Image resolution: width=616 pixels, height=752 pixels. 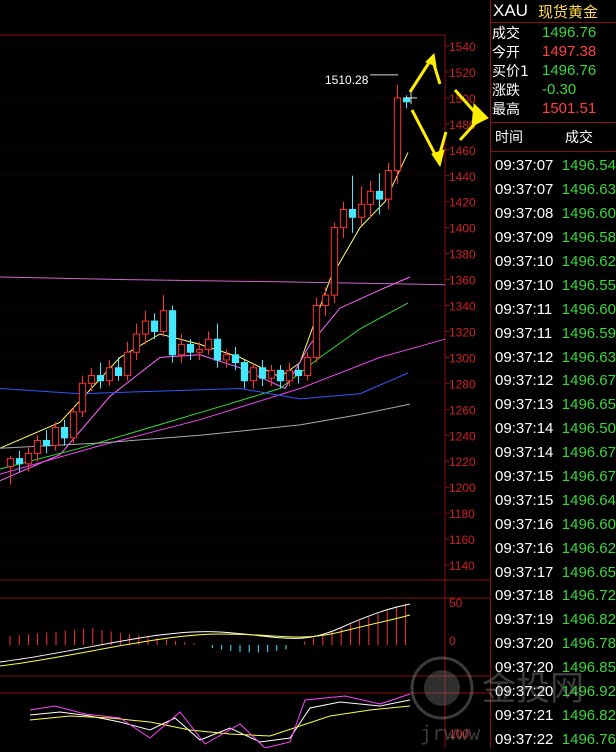 What do you see at coordinates (524, 620) in the screenshot?
I see `tick-time: 09:37:19` at bounding box center [524, 620].